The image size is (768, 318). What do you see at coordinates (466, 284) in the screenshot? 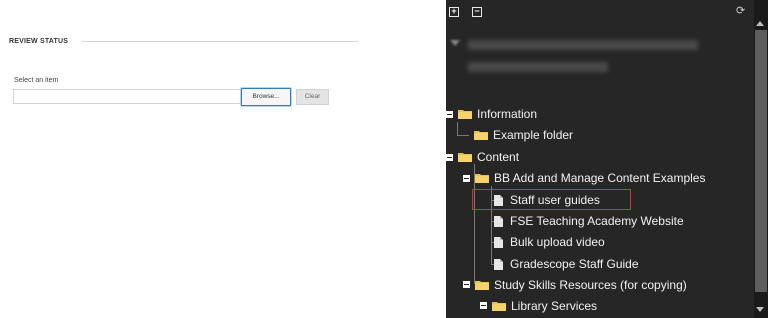
I see `collapse-toggle-study-skills` at bounding box center [466, 284].